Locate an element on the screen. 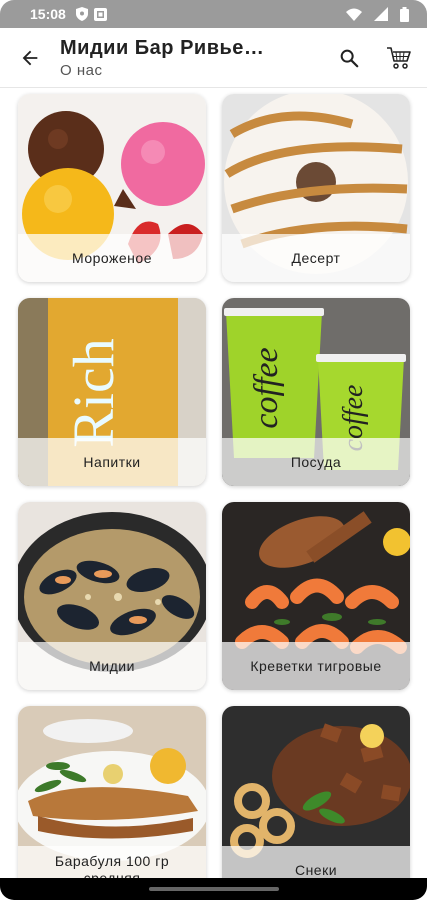 Image resolution: width=427 pixels, height=900 pixels. category-card-mussels: Мидии is located at coordinates (112, 596).